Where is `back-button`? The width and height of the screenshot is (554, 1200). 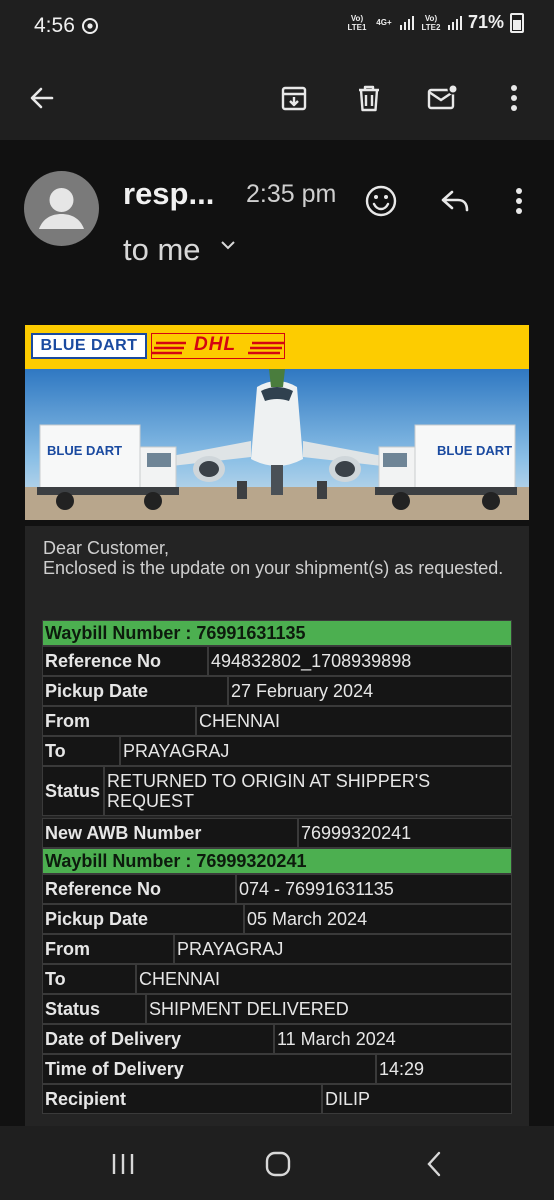
back-button is located at coordinates (42, 98).